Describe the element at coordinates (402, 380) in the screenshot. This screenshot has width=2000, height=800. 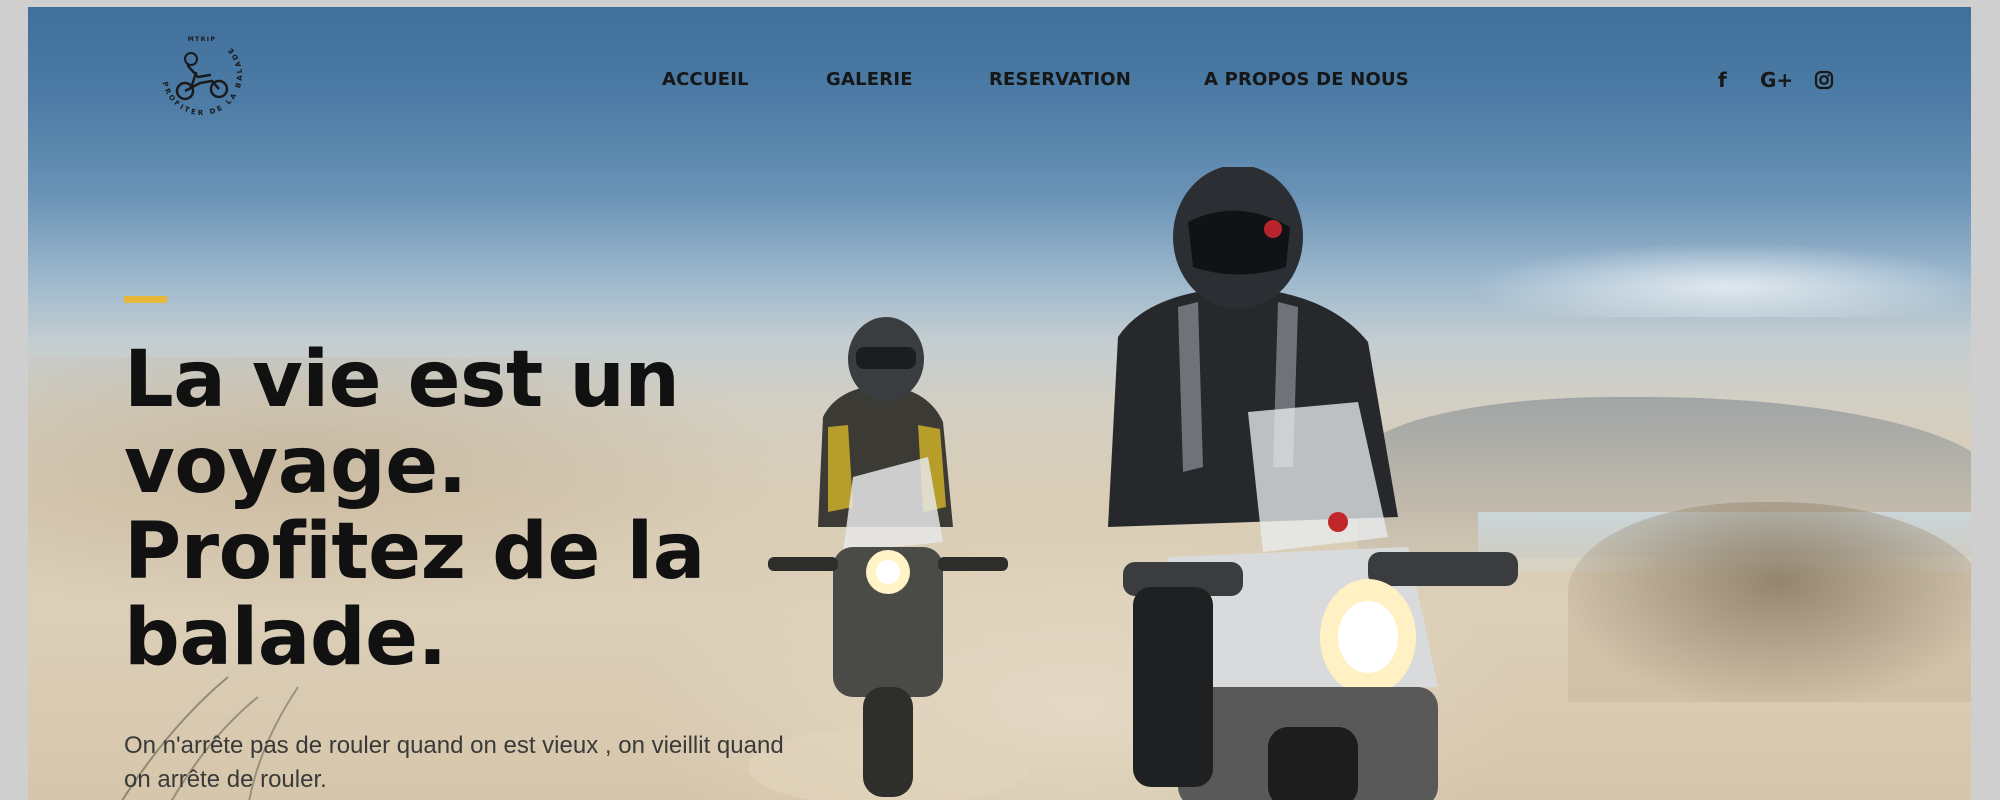
I see `headline-line: La vie est un` at that location.